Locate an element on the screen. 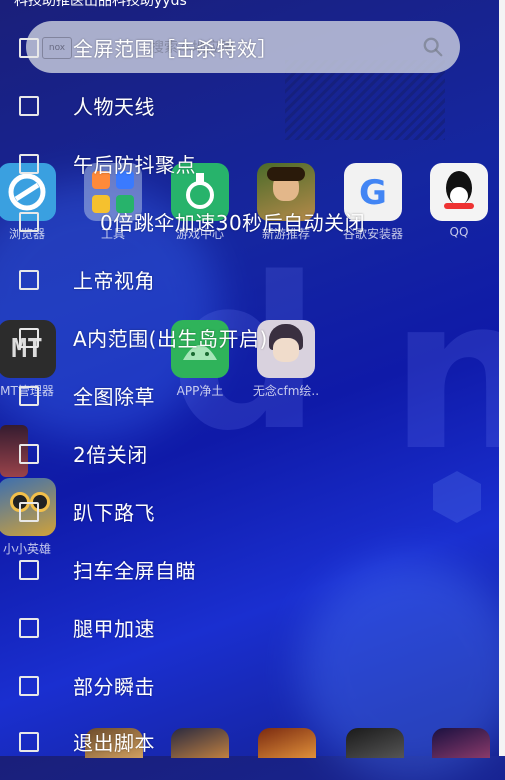 The image size is (505, 780). option-item: 上帝视角 is located at coordinates (250, 280).